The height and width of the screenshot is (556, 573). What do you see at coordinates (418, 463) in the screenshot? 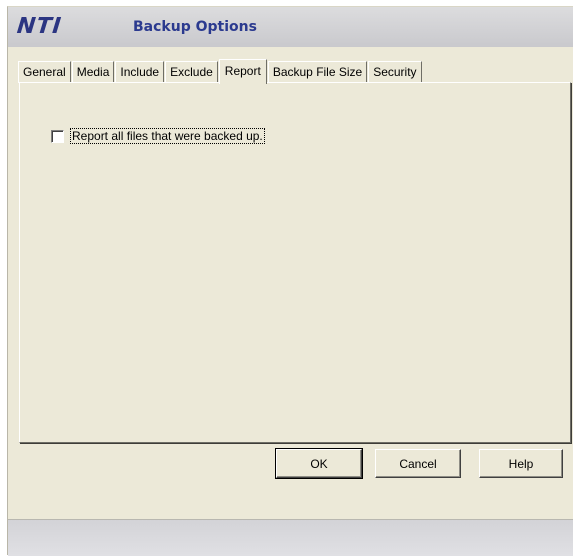
I see `cancel-button: Cancel` at bounding box center [418, 463].